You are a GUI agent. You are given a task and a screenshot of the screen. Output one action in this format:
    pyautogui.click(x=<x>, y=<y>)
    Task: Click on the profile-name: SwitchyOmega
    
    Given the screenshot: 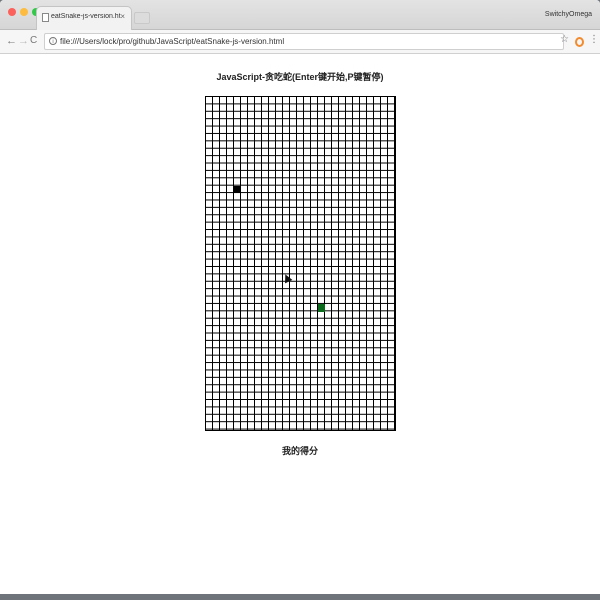 What is the action you would take?
    pyautogui.click(x=568, y=14)
    